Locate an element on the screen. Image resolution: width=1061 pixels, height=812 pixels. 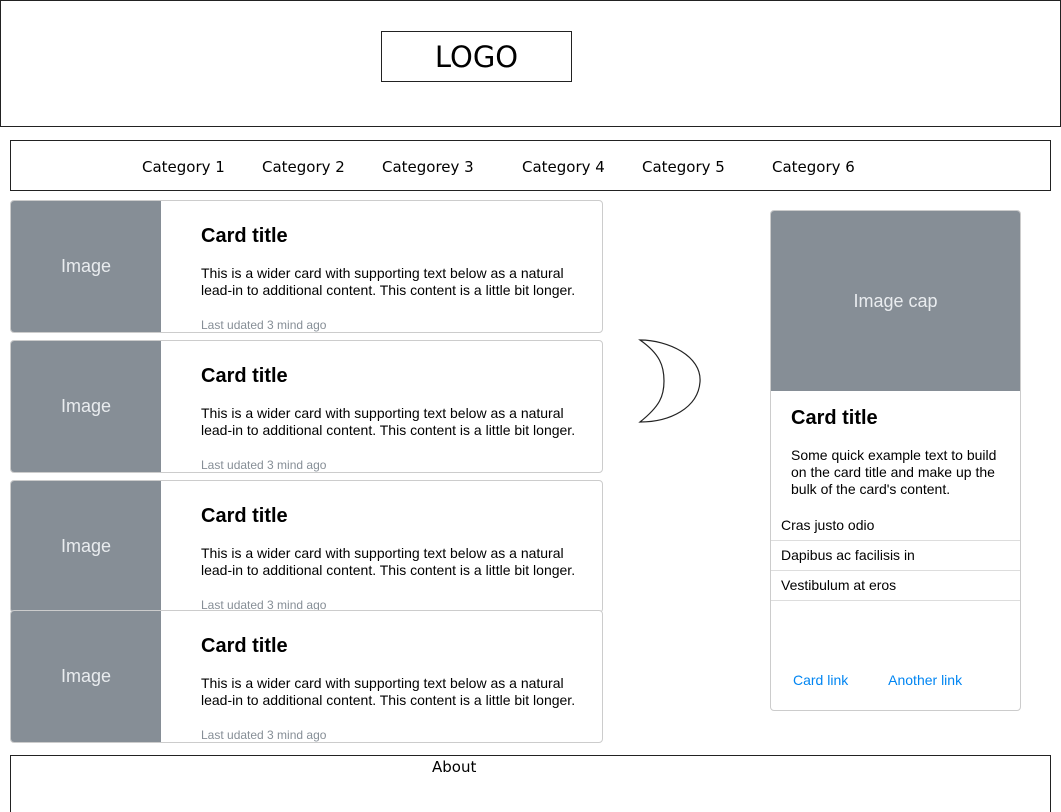
nav-item-category-3: Categorey 3 is located at coordinates (428, 167).